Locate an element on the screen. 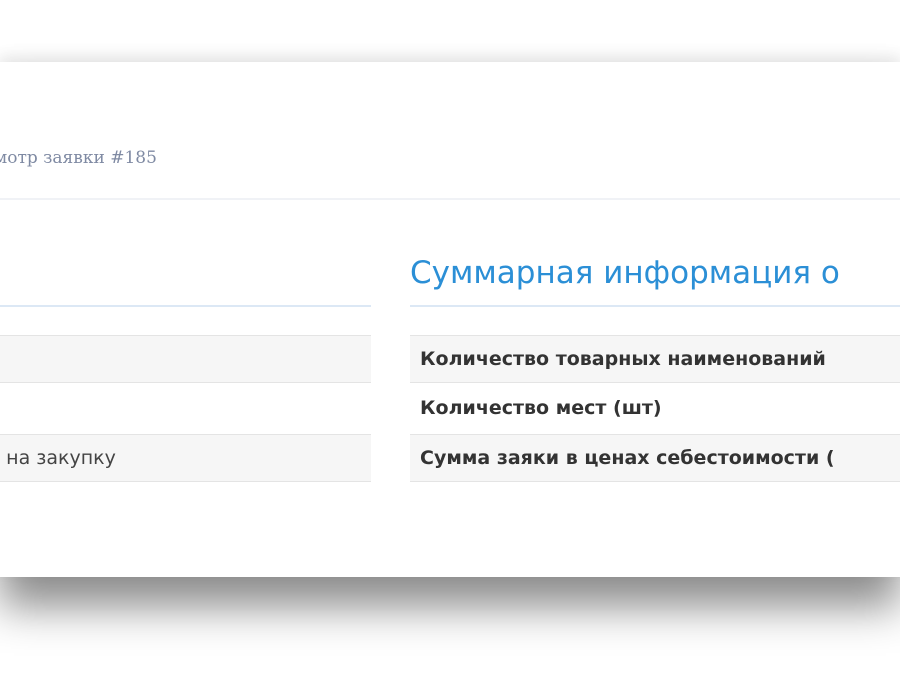  summary-row-label: Сумма заяки в ценах себестоимости ( is located at coordinates (627, 458).